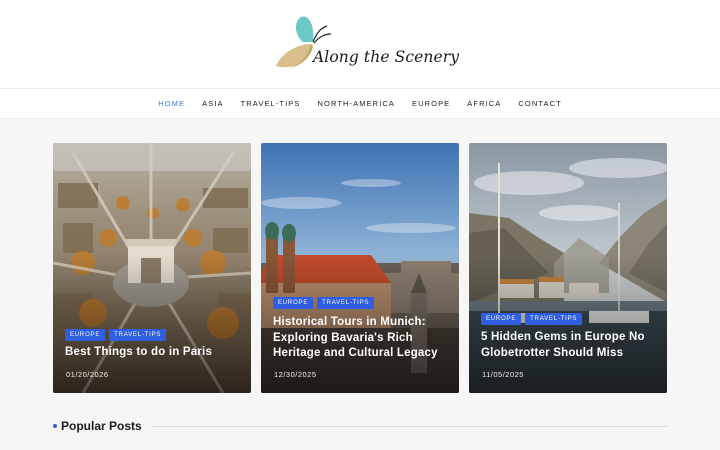 The height and width of the screenshot is (450, 720). What do you see at coordinates (55, 426) in the screenshot?
I see `bullet-dot-icon` at bounding box center [55, 426].